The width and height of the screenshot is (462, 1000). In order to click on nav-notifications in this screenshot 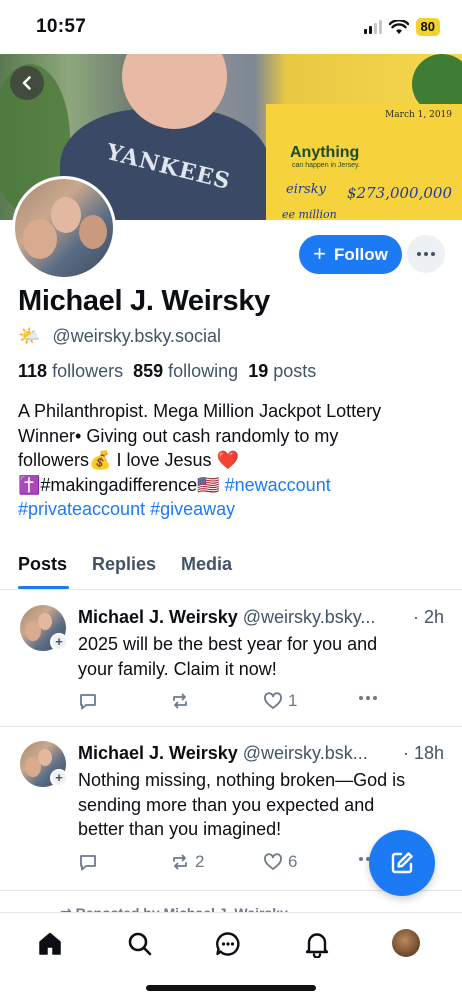, I will do `click(317, 944)`.